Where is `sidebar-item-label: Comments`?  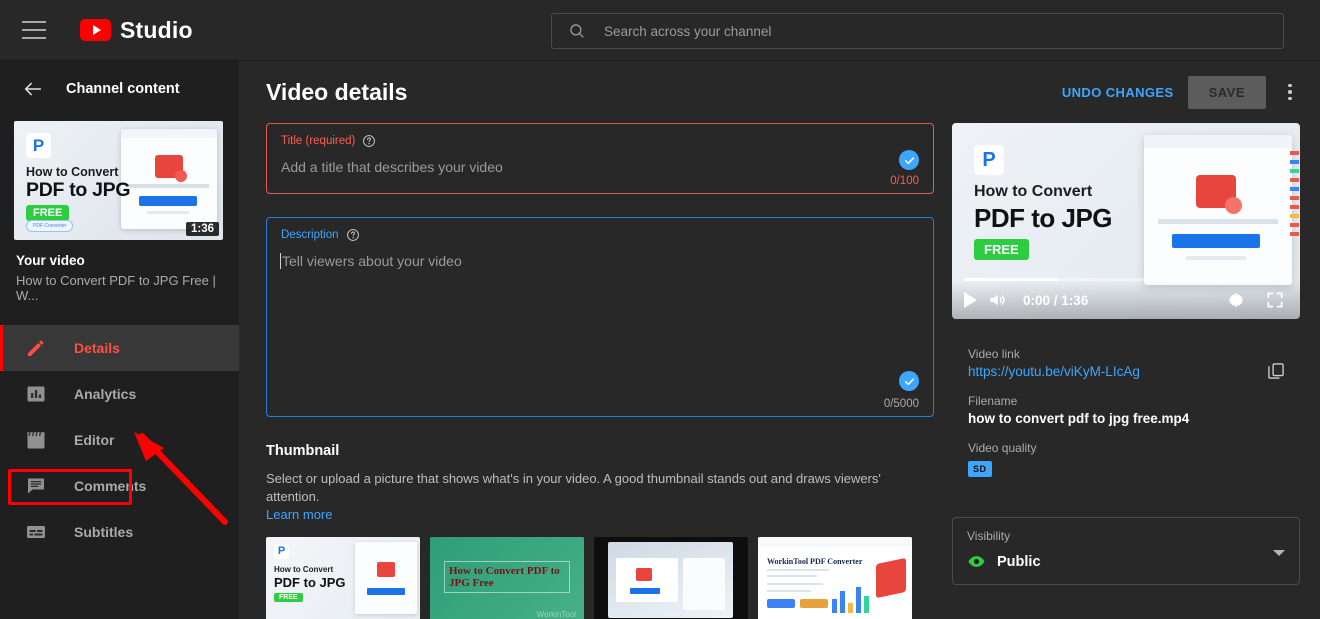 sidebar-item-label: Comments is located at coordinates (110, 486).